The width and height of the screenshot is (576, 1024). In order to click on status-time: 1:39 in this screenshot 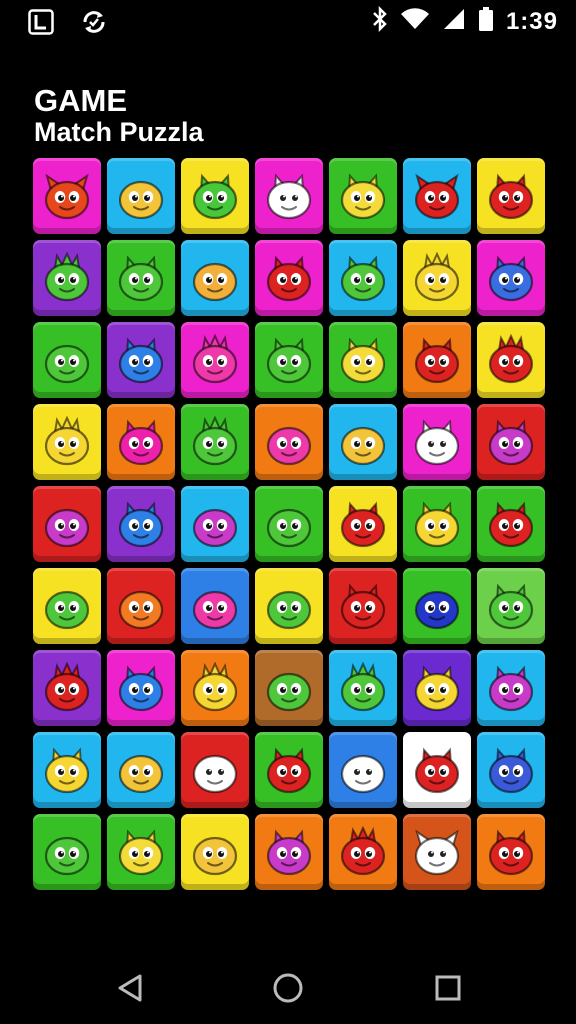, I will do `click(531, 21)`.